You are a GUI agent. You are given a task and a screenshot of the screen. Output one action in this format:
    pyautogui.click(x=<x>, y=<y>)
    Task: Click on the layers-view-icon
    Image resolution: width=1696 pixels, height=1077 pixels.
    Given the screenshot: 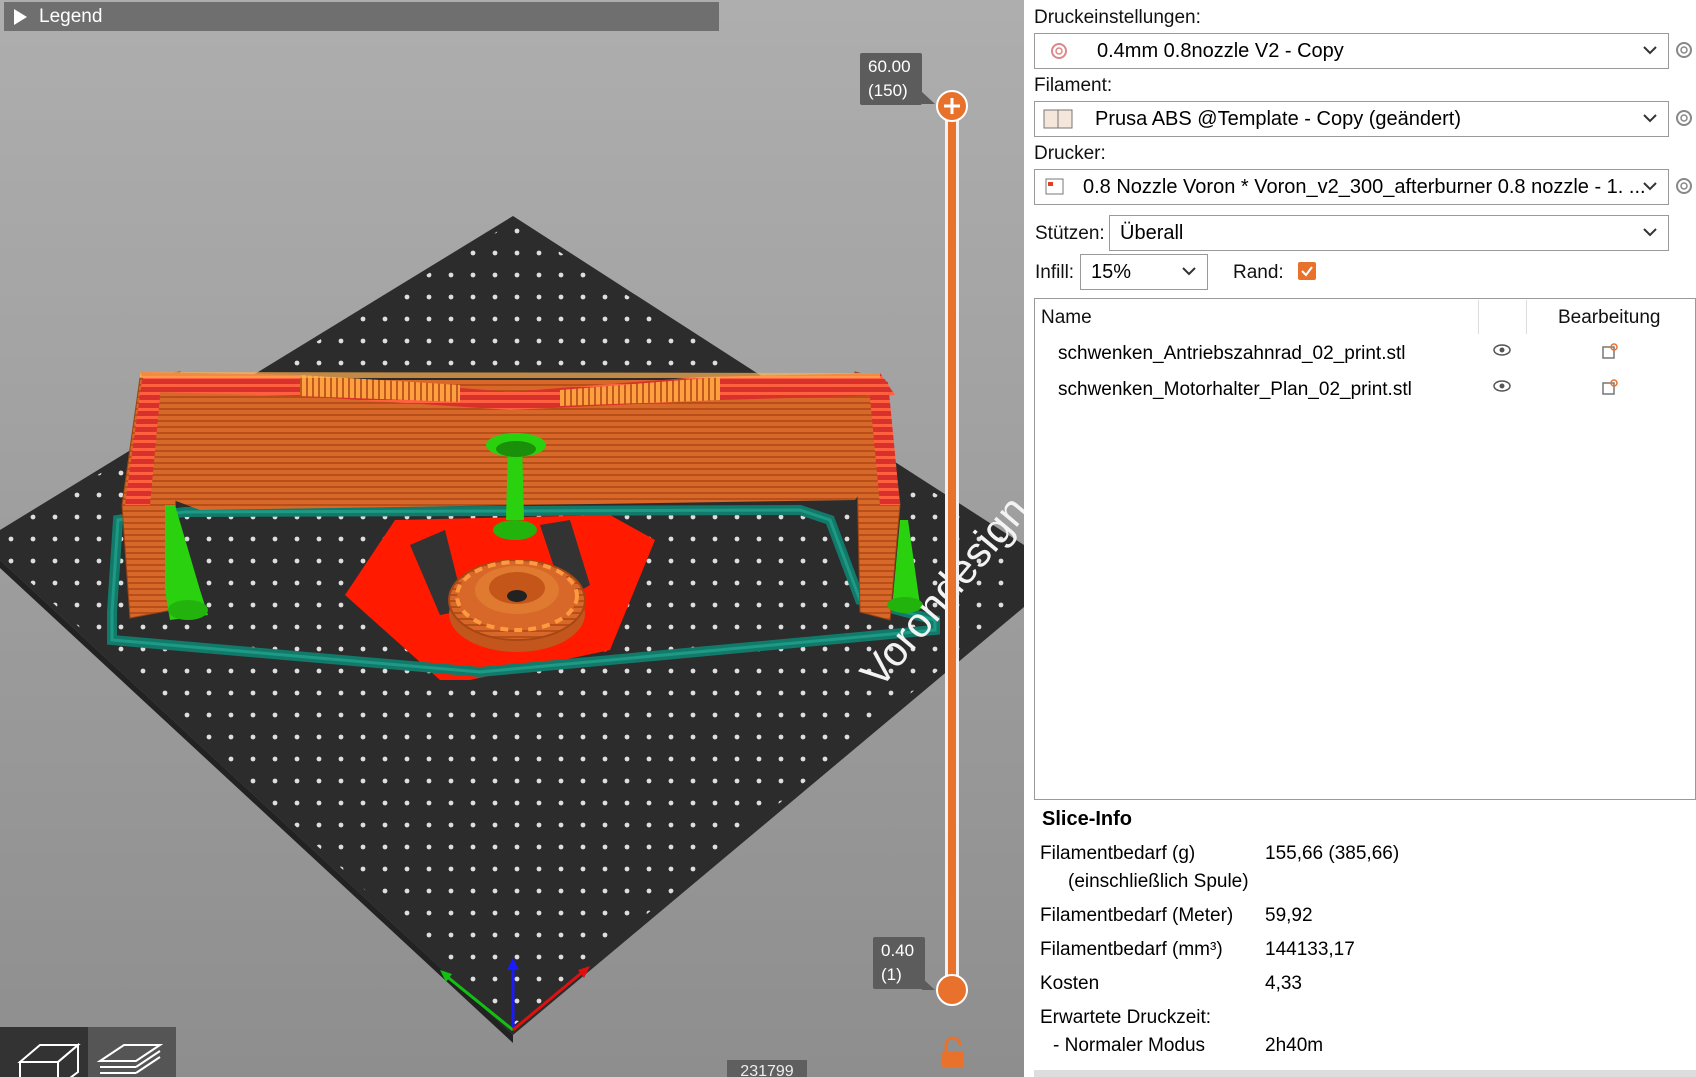 What is the action you would take?
    pyautogui.click(x=130, y=1059)
    